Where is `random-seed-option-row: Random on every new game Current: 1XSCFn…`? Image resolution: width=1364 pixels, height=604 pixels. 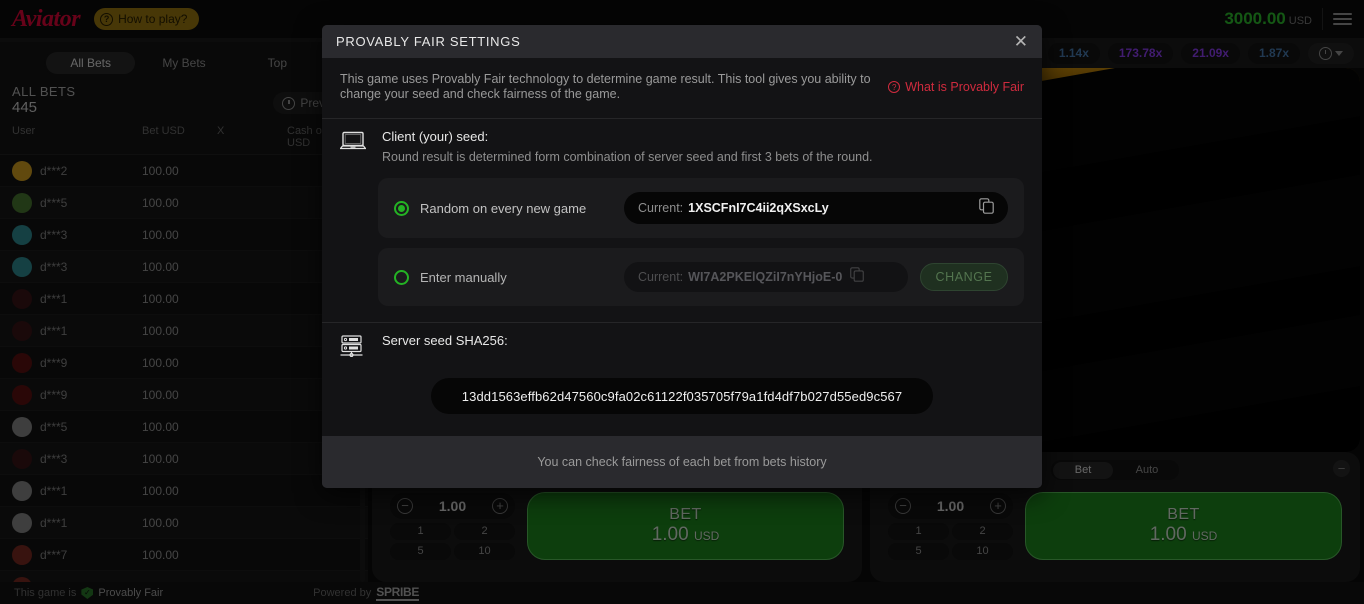
random-seed-option-row: Random on every new game Current: 1XSCFn… is located at coordinates (701, 208).